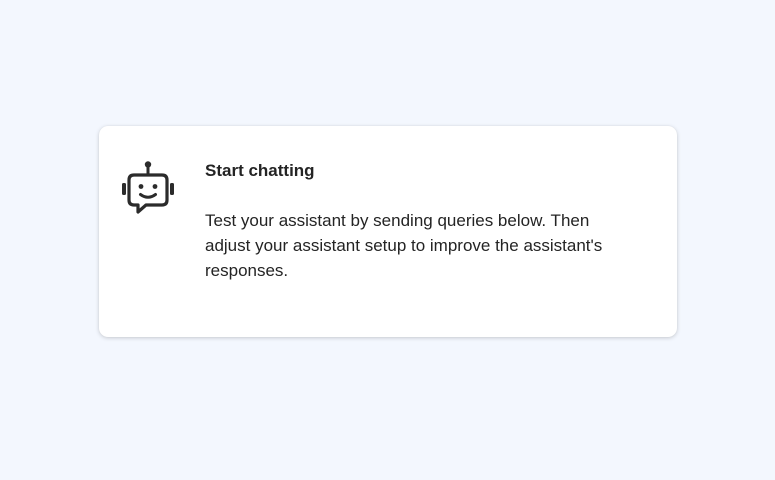 The image size is (775, 480). What do you see at coordinates (148, 191) in the screenshot?
I see `bot-icon` at bounding box center [148, 191].